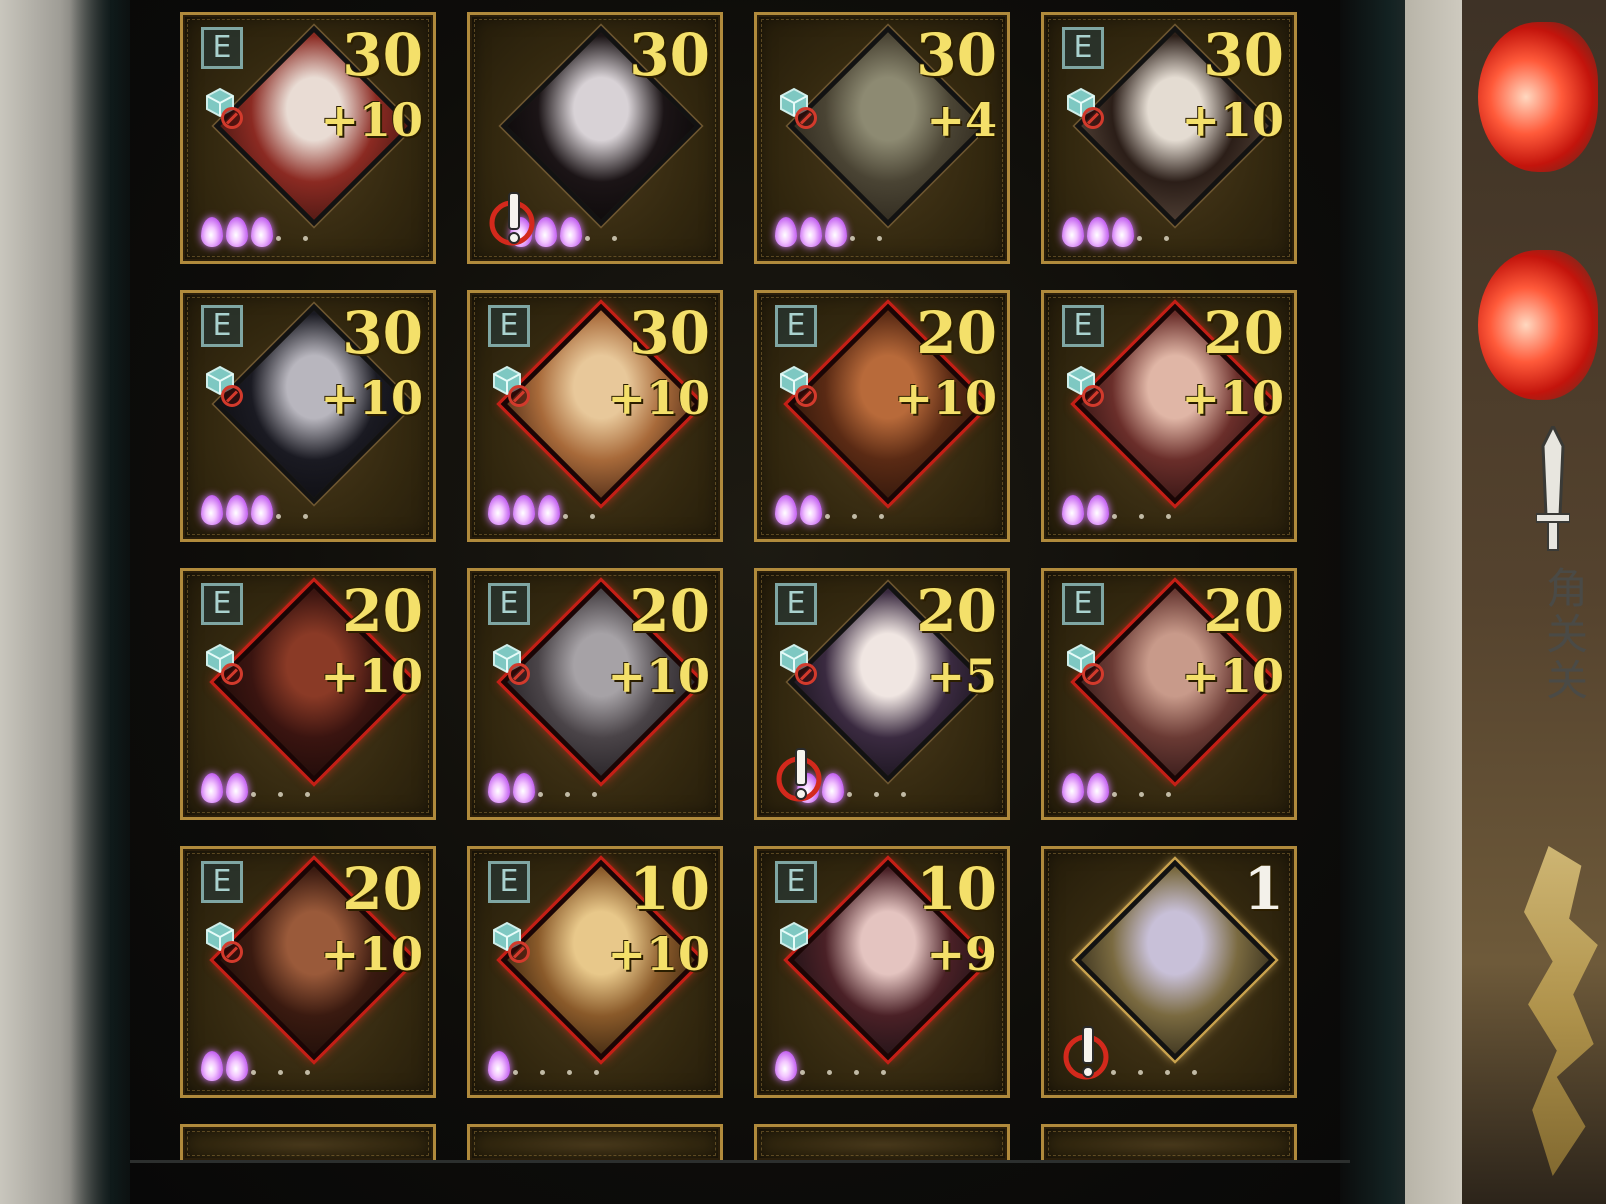 The image size is (1606, 1204). What do you see at coordinates (669, 889) in the screenshot?
I see `character-level: 10` at bounding box center [669, 889].